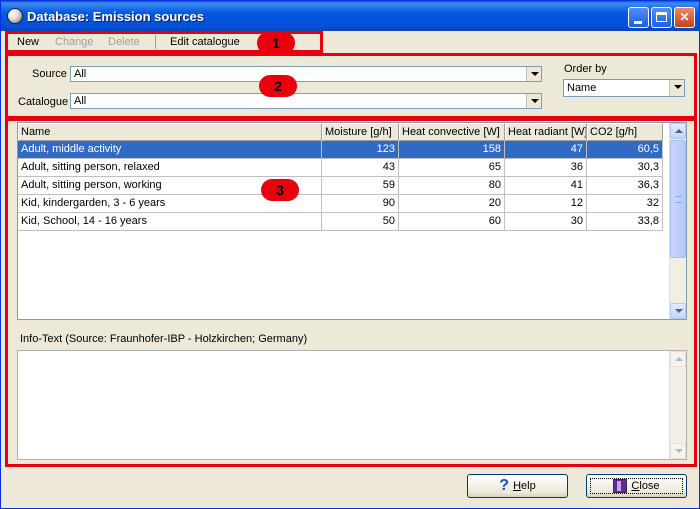  Describe the element at coordinates (276, 43) in the screenshot. I see `badge-1: 1` at that location.